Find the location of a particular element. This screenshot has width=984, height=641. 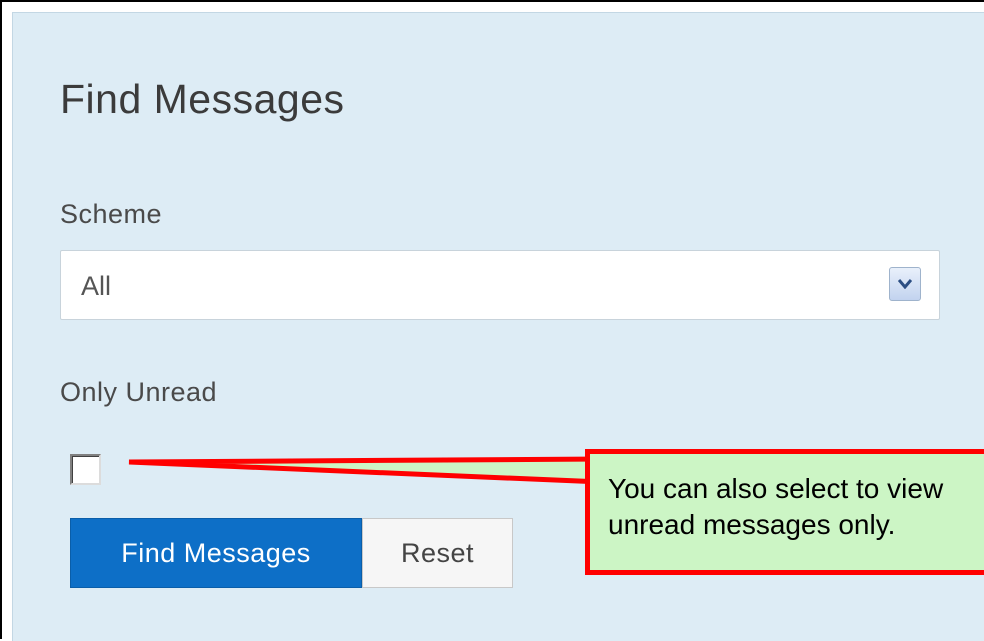

scheme-selected-value: All is located at coordinates (96, 286).